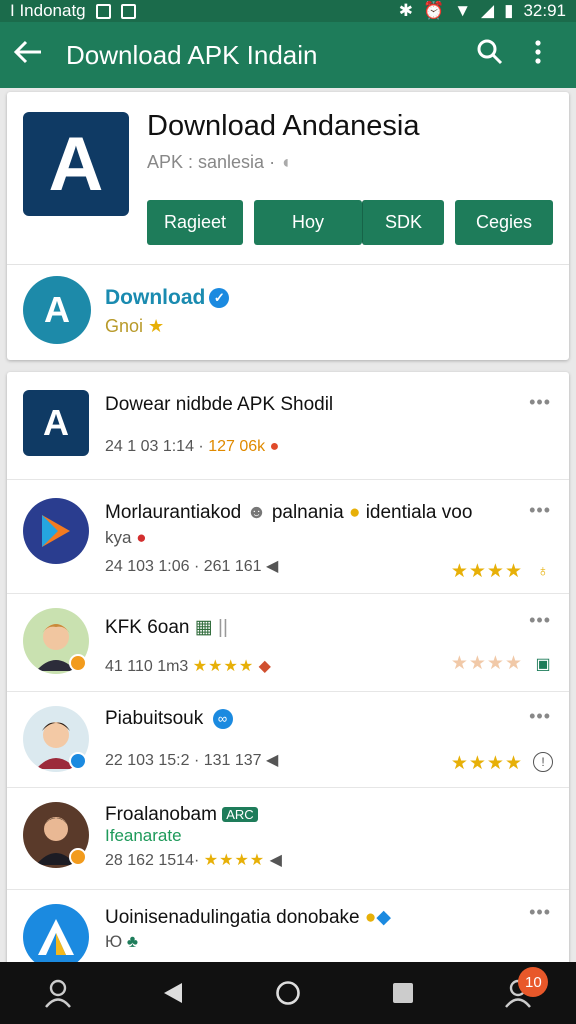 This screenshot has width=576, height=1024. I want to click on list-item: Uoinisenadulingatia donobake ●◆ Ю ♣ •••, so click(288, 931).